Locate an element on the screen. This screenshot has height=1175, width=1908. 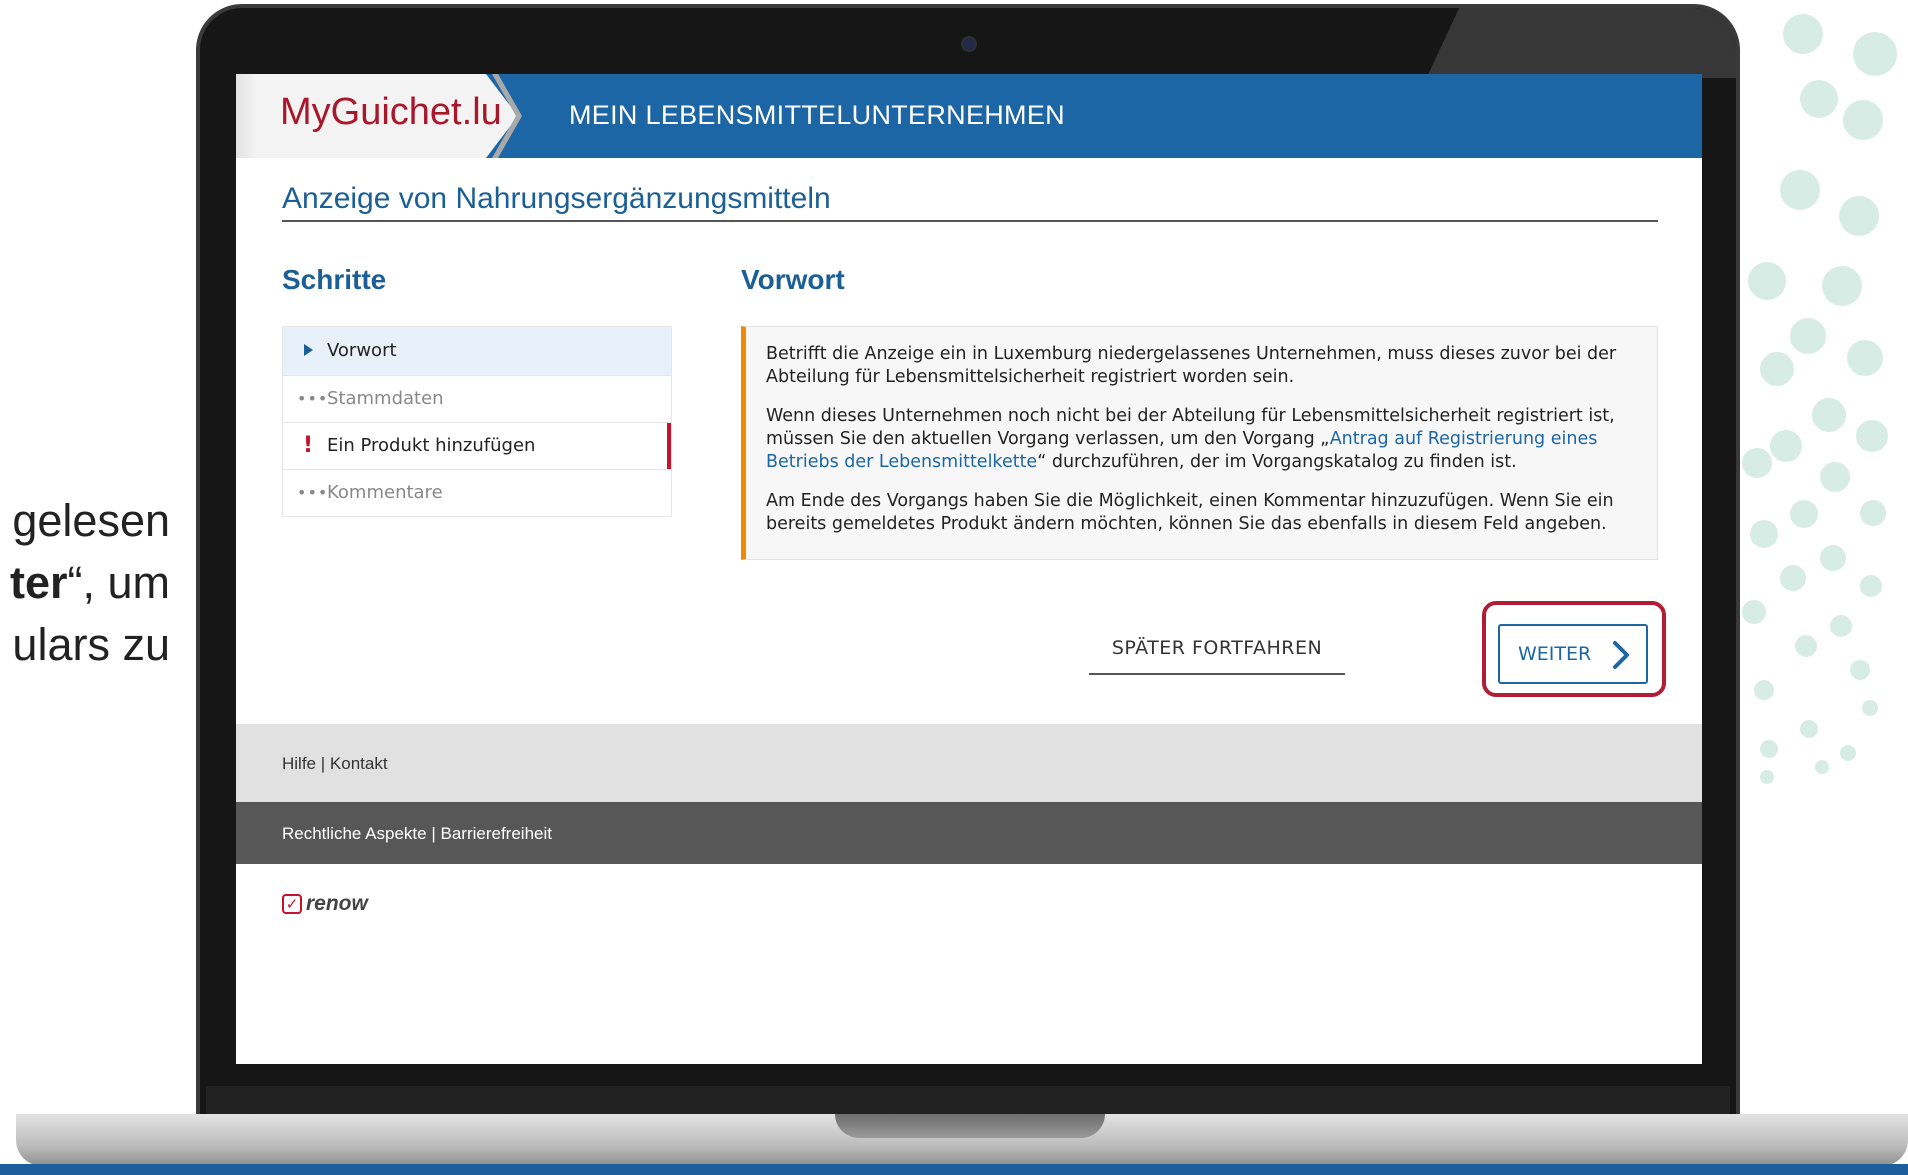
legal-link: Rechtliche Aspekte is located at coordinates (354, 833).